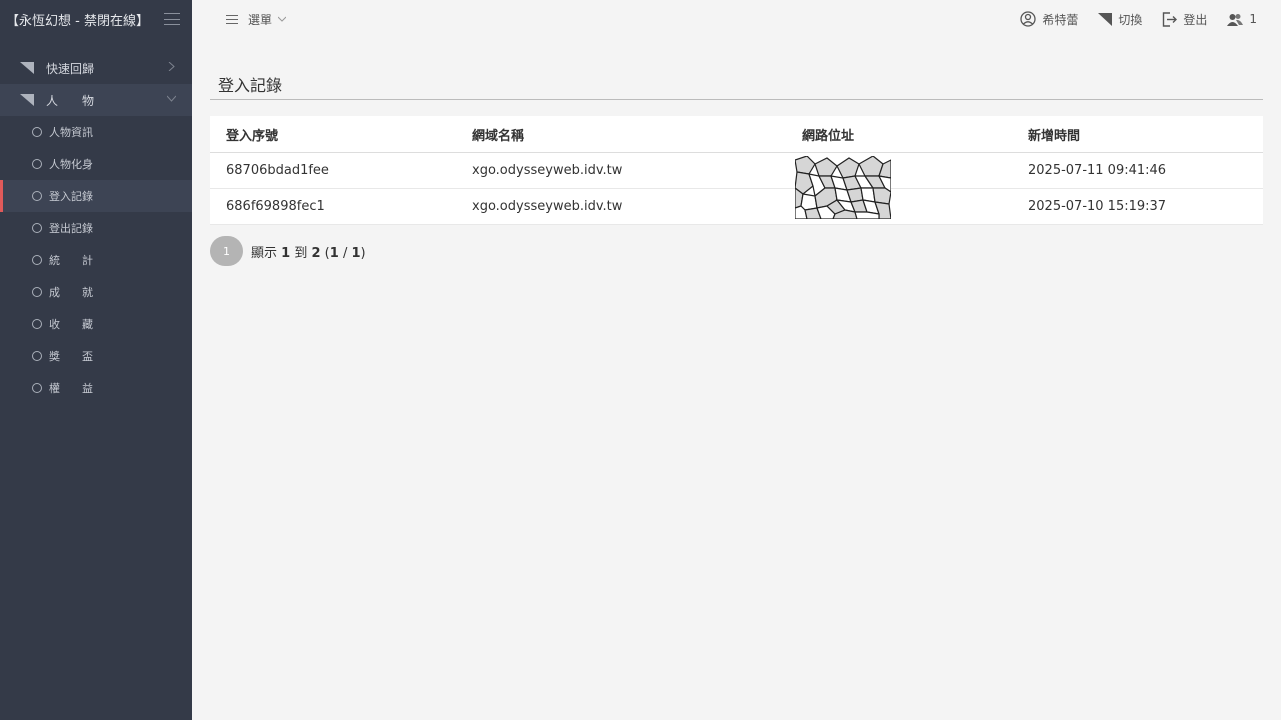  What do you see at coordinates (71, 228) in the screenshot?
I see `sidebar-item-label: 登出記錄` at bounding box center [71, 228].